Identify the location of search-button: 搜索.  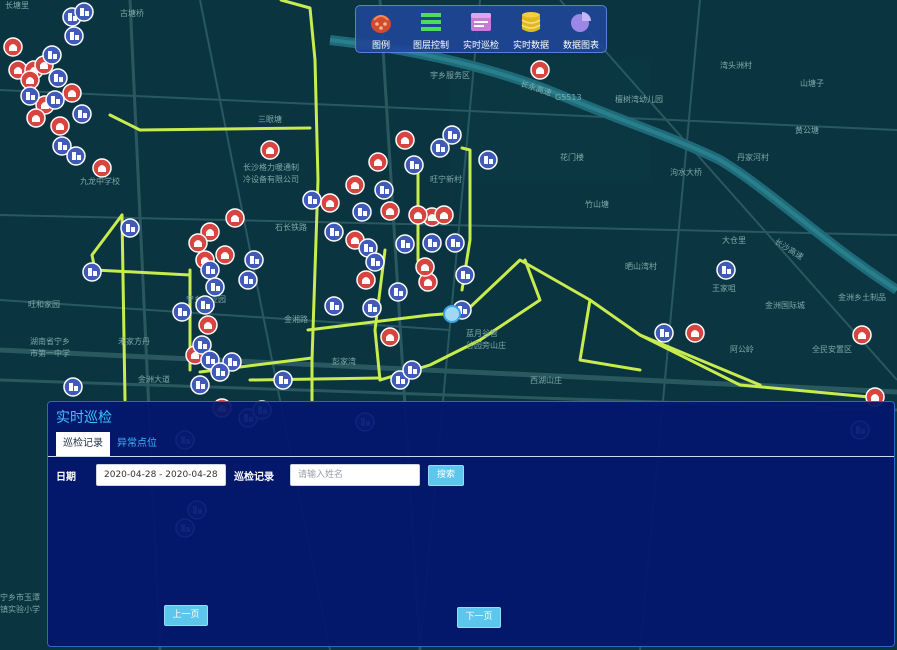
(446, 475).